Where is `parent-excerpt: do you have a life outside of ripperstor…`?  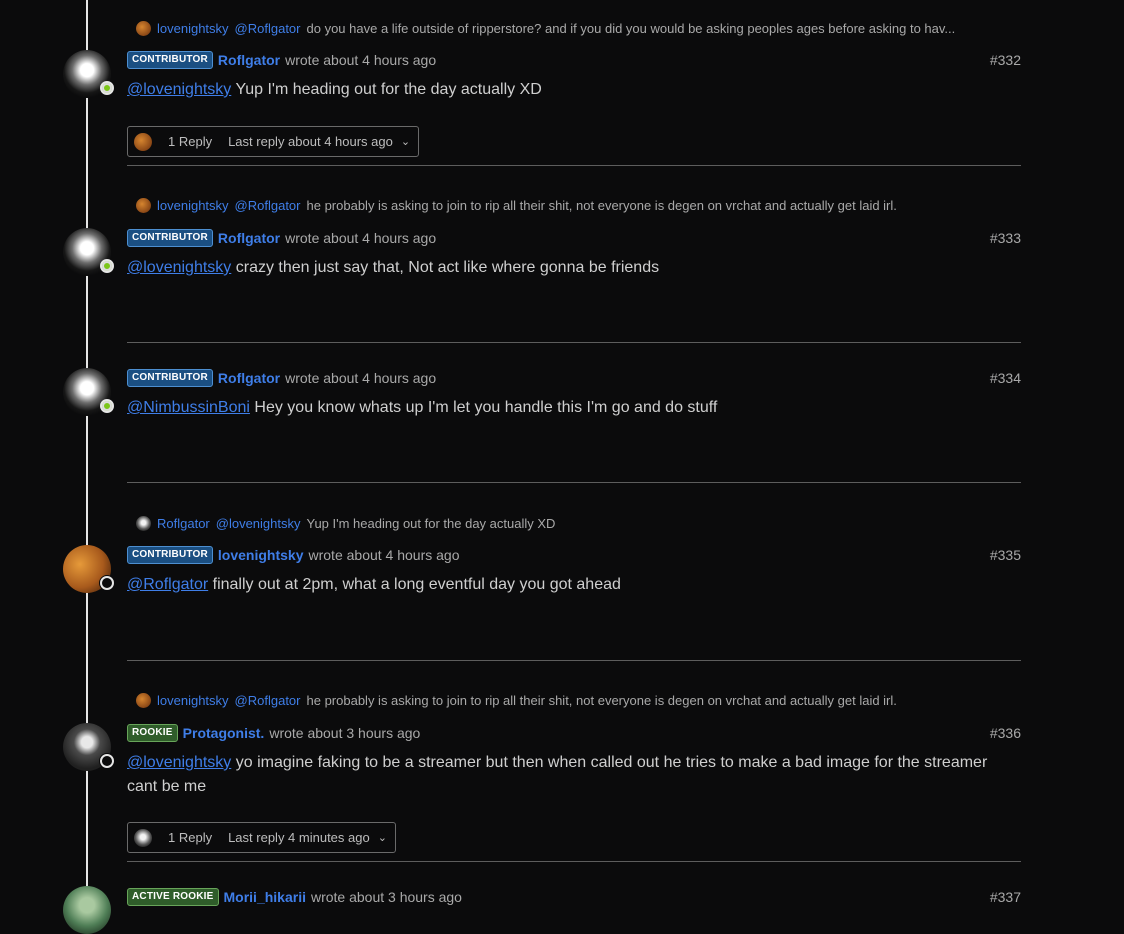
parent-excerpt: do you have a life outside of ripperstor… is located at coordinates (631, 28).